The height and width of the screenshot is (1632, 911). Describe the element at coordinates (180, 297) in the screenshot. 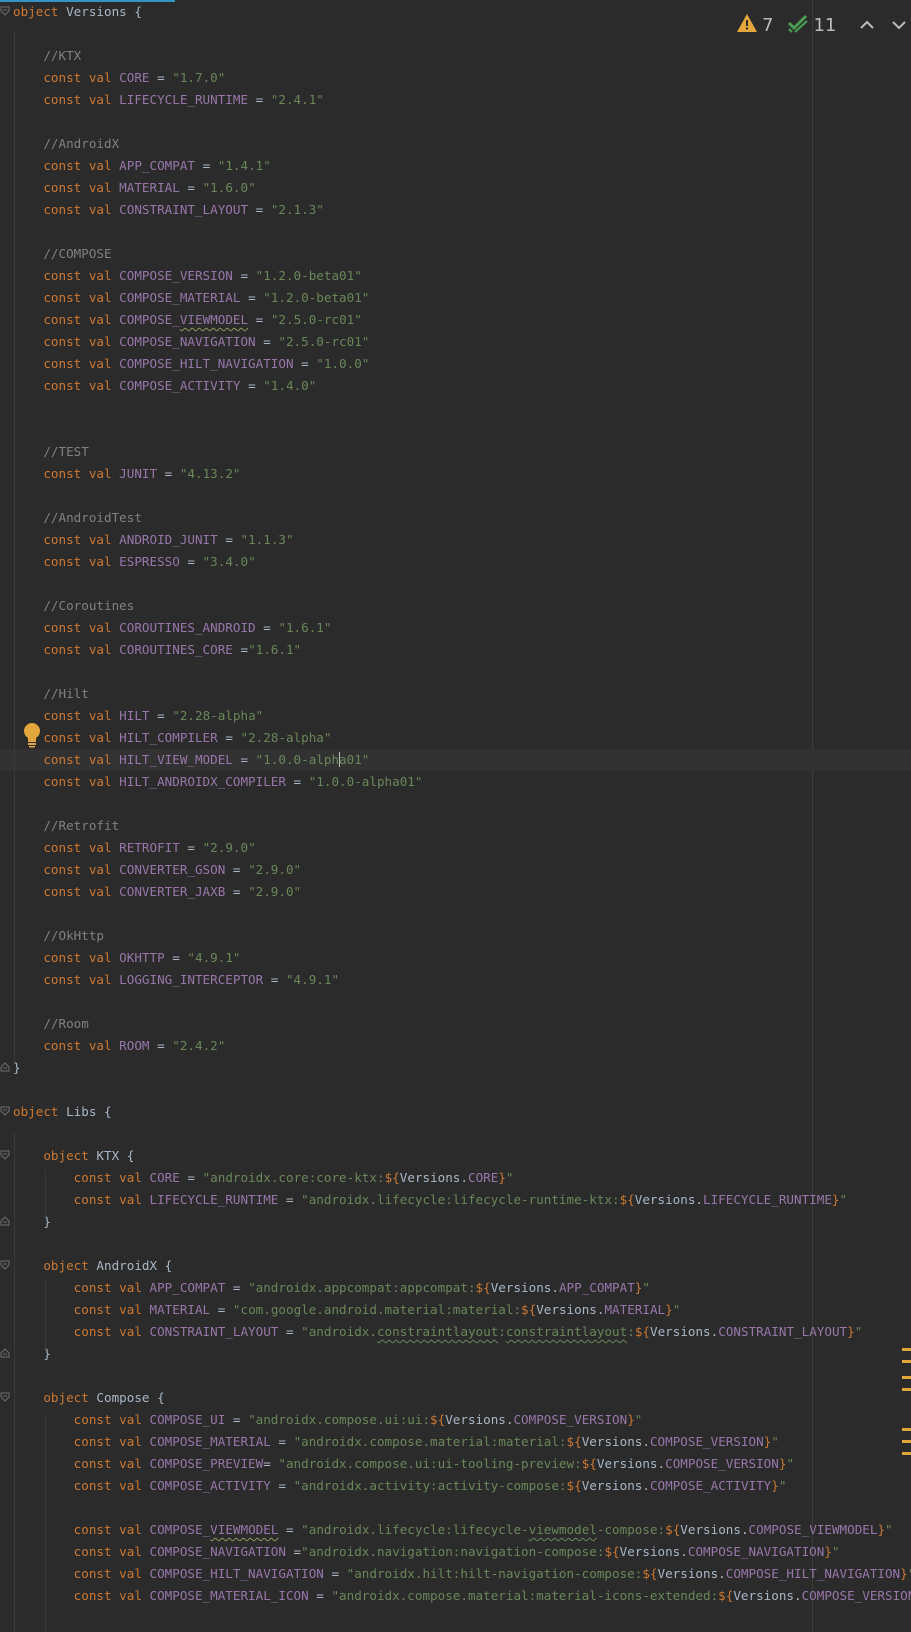

I see `code-token: COMPOSE_MATERIAL` at that location.